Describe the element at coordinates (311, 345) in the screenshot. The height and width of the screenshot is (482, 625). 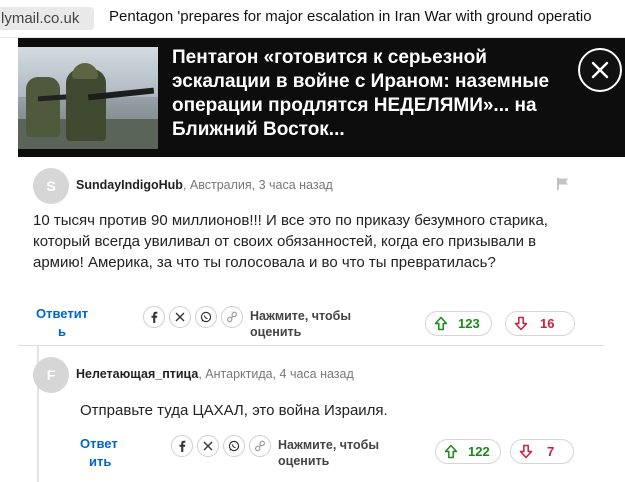
I see `comment-divider` at that location.